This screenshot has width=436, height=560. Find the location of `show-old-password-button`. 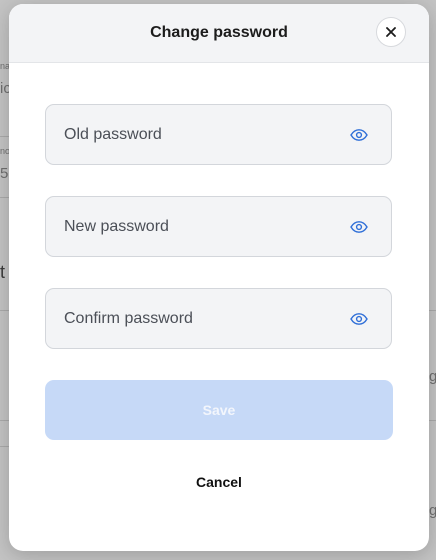

show-old-password-button is located at coordinates (359, 135).